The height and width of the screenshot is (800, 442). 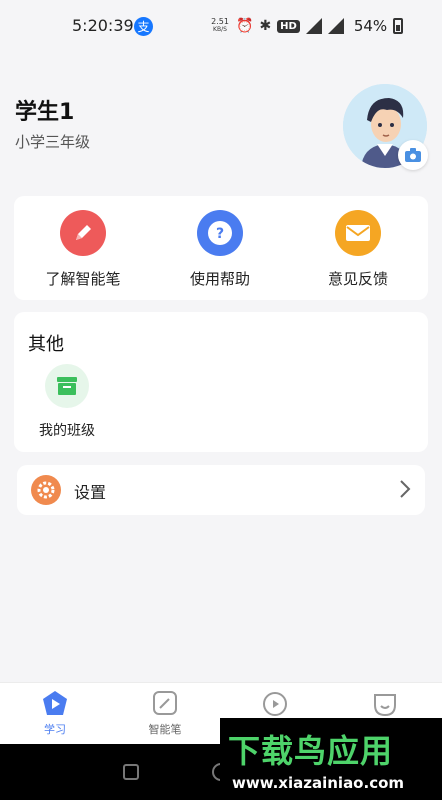 I want to click on nav-smart-pen: 智能笔, so click(x=165, y=713).